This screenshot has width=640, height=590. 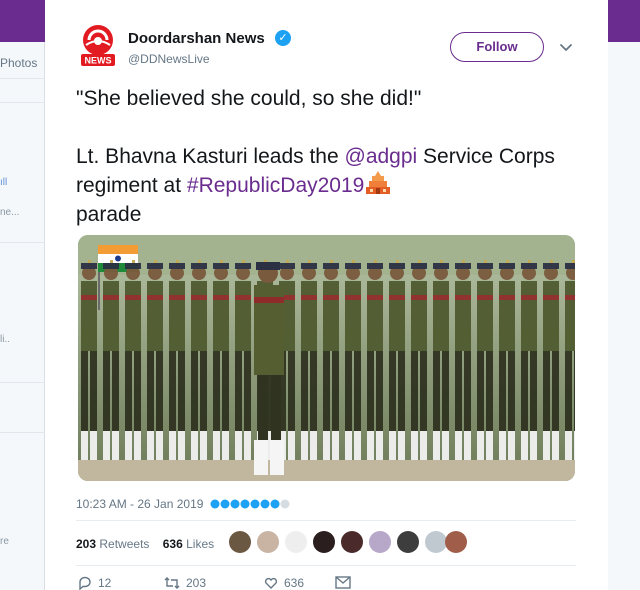 What do you see at coordinates (250, 504) in the screenshot?
I see `translation-dots-icon` at bounding box center [250, 504].